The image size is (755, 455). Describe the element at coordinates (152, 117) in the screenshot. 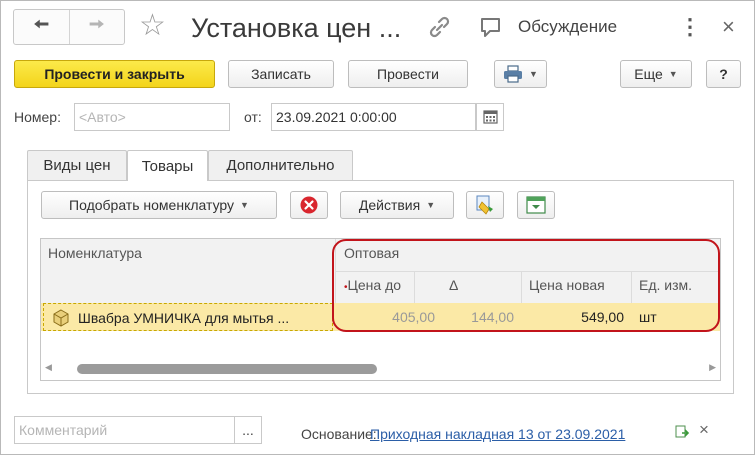

I see `number-input: <Авто>` at that location.